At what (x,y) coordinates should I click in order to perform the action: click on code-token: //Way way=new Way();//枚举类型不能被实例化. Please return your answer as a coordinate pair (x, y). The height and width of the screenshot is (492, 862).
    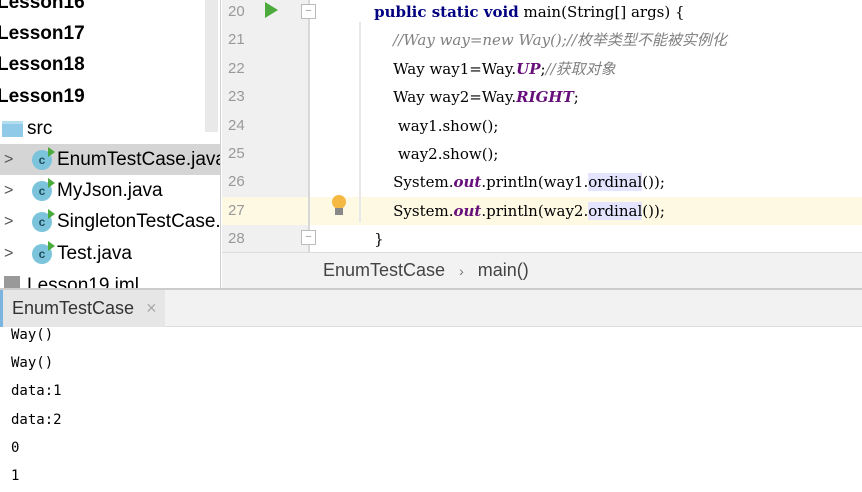
    Looking at the image, I should click on (560, 40).